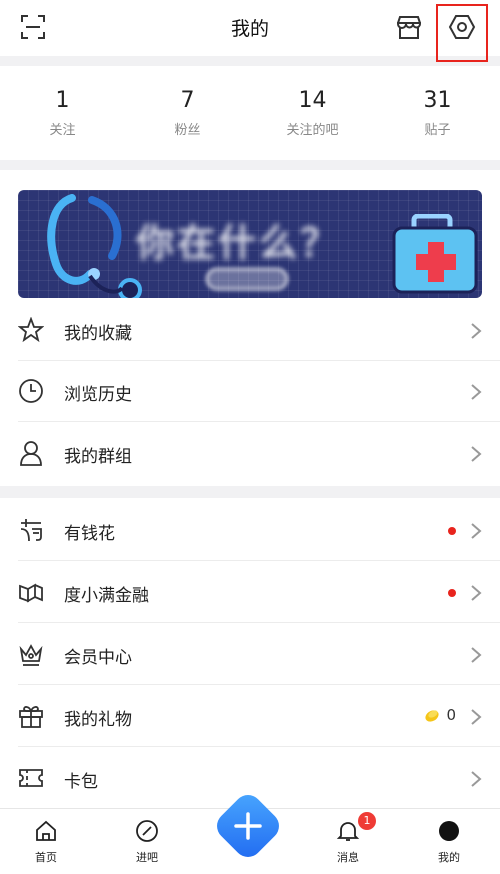  I want to click on header-bar: 我的, so click(250, 31).